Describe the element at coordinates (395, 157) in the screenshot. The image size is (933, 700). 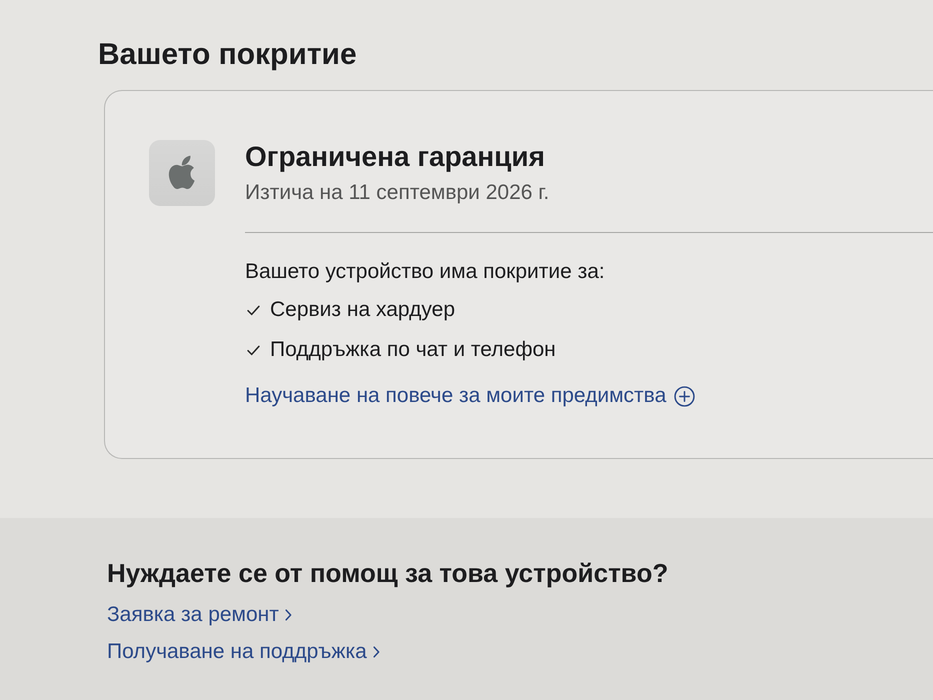
I see `warranty-title: Ограничена гаранция` at that location.